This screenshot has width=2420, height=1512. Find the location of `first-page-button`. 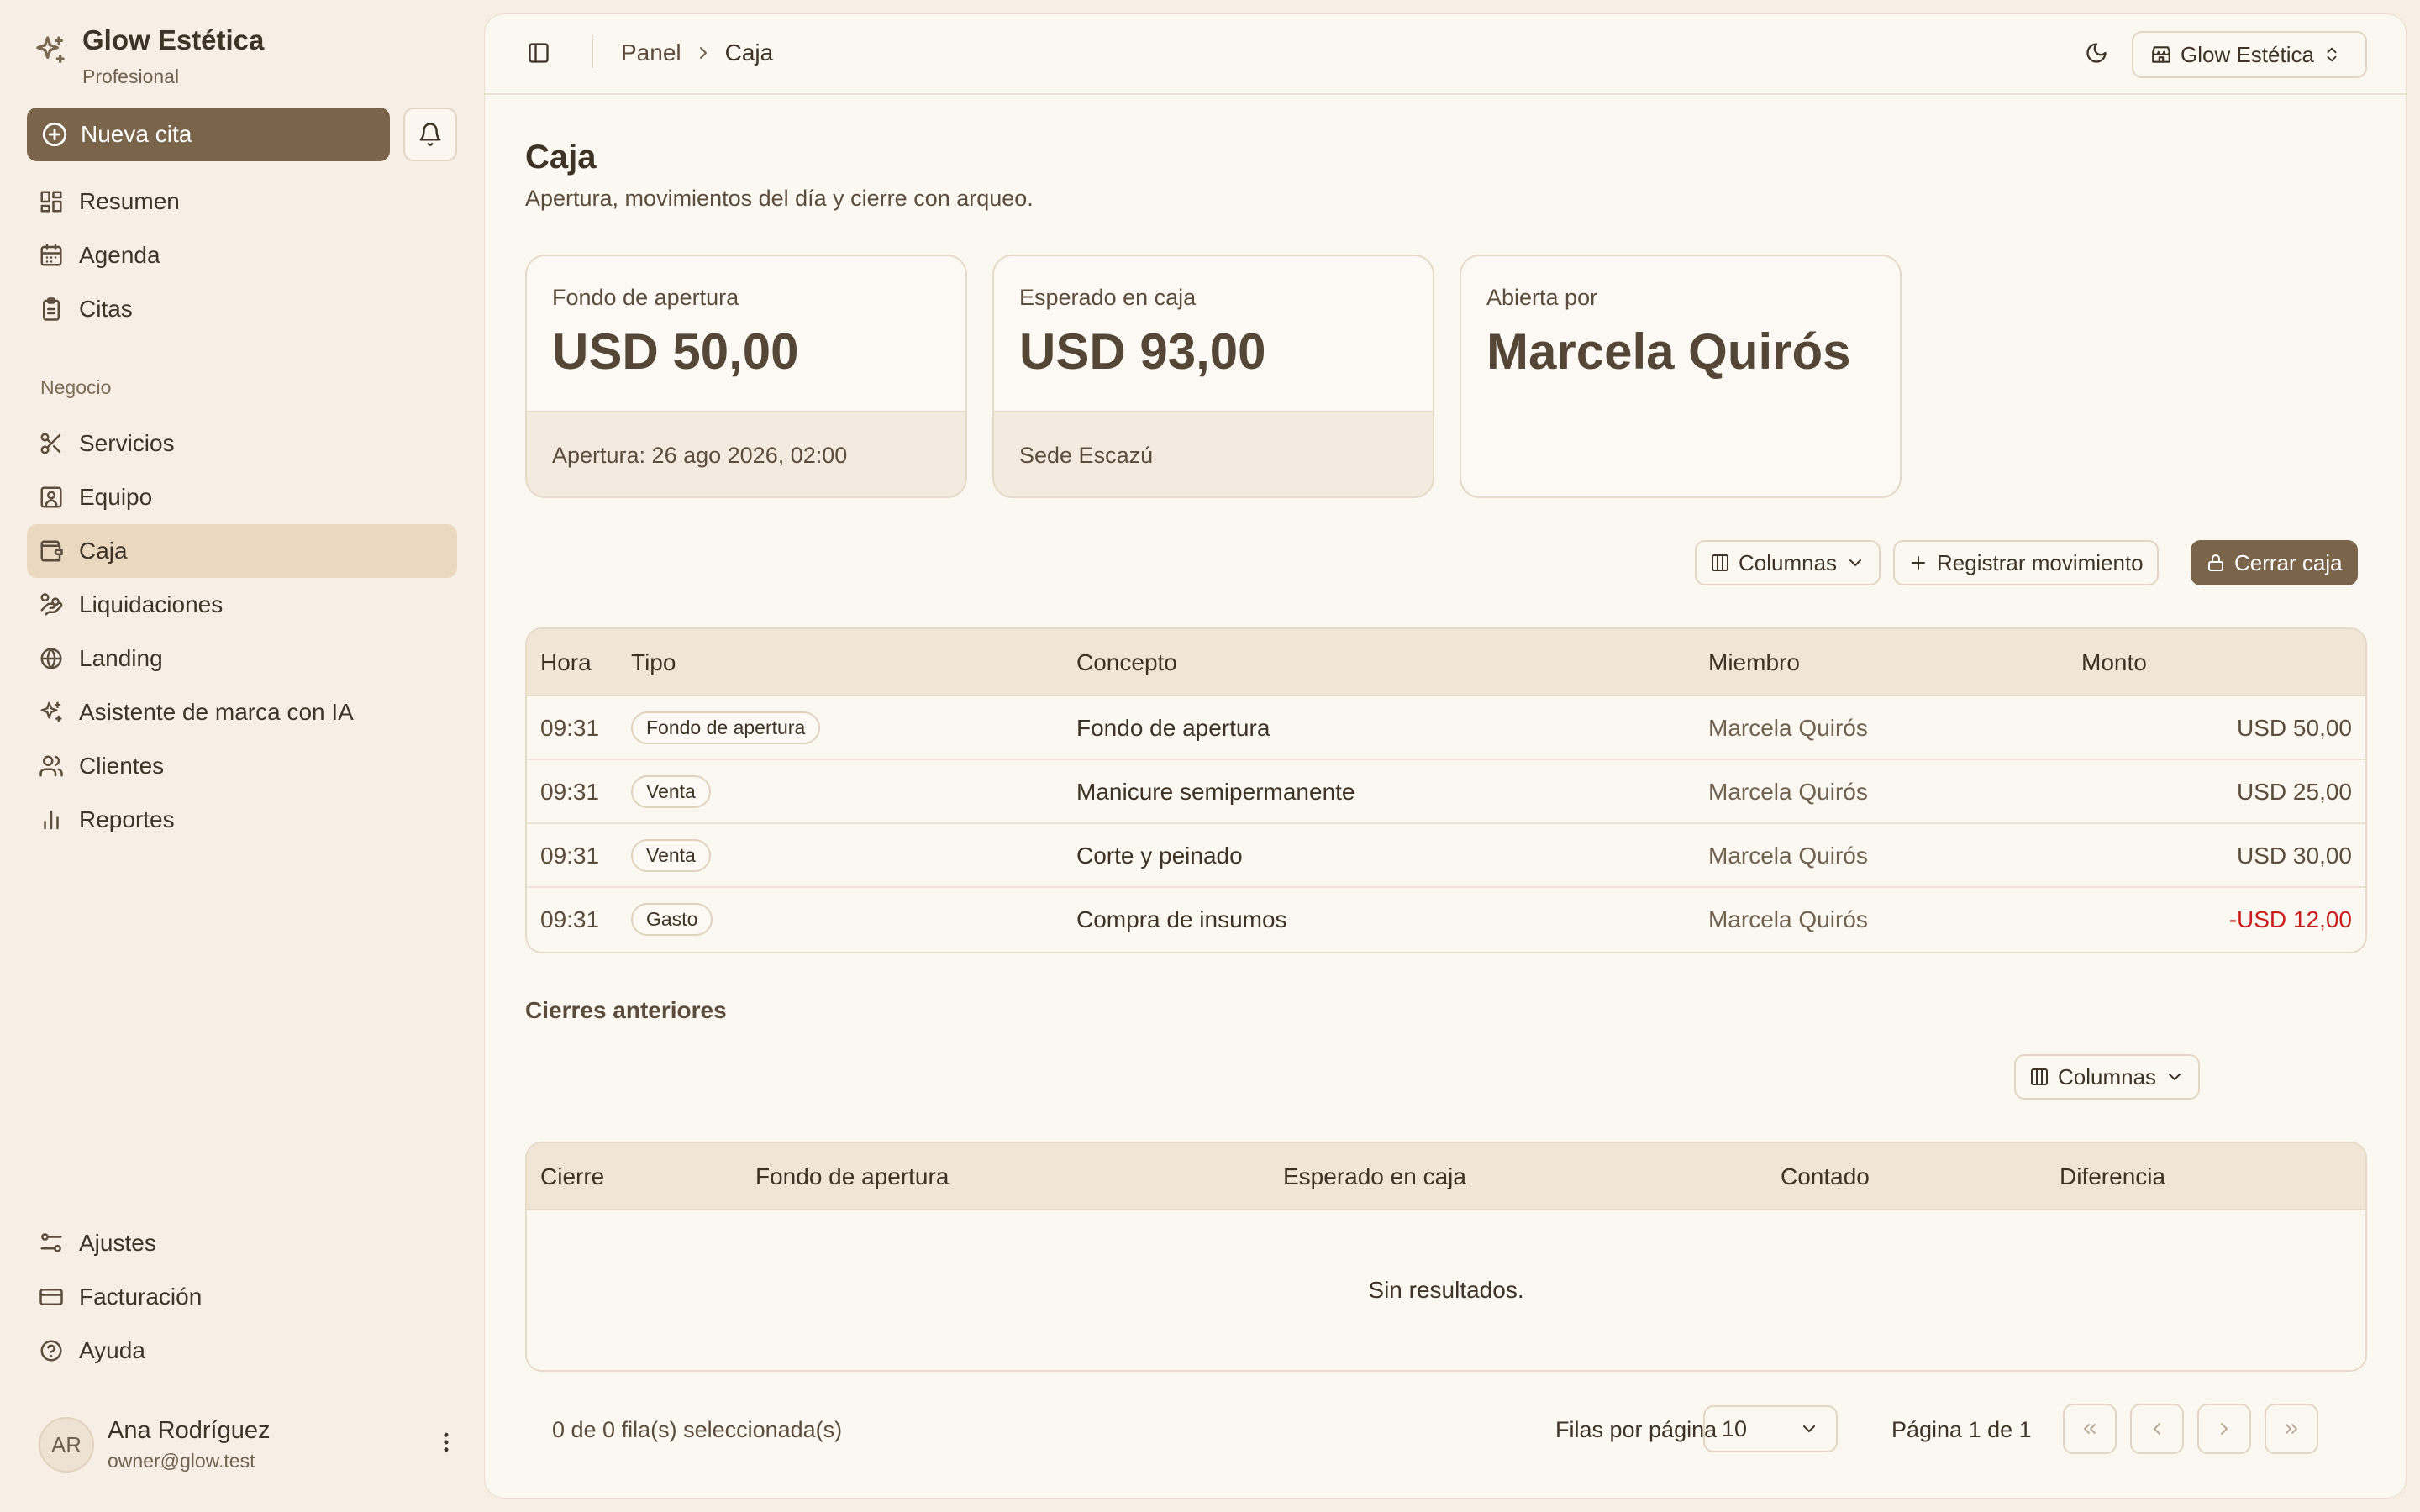

first-page-button is located at coordinates (2090, 1429).